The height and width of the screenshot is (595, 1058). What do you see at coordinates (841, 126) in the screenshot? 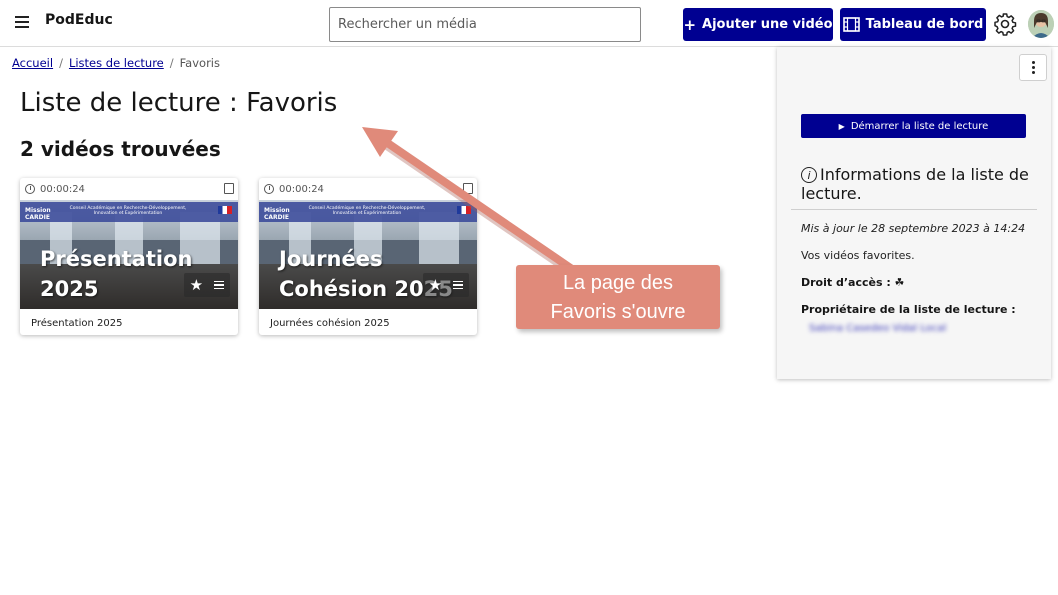
I see `play-icon: ▶` at bounding box center [841, 126].